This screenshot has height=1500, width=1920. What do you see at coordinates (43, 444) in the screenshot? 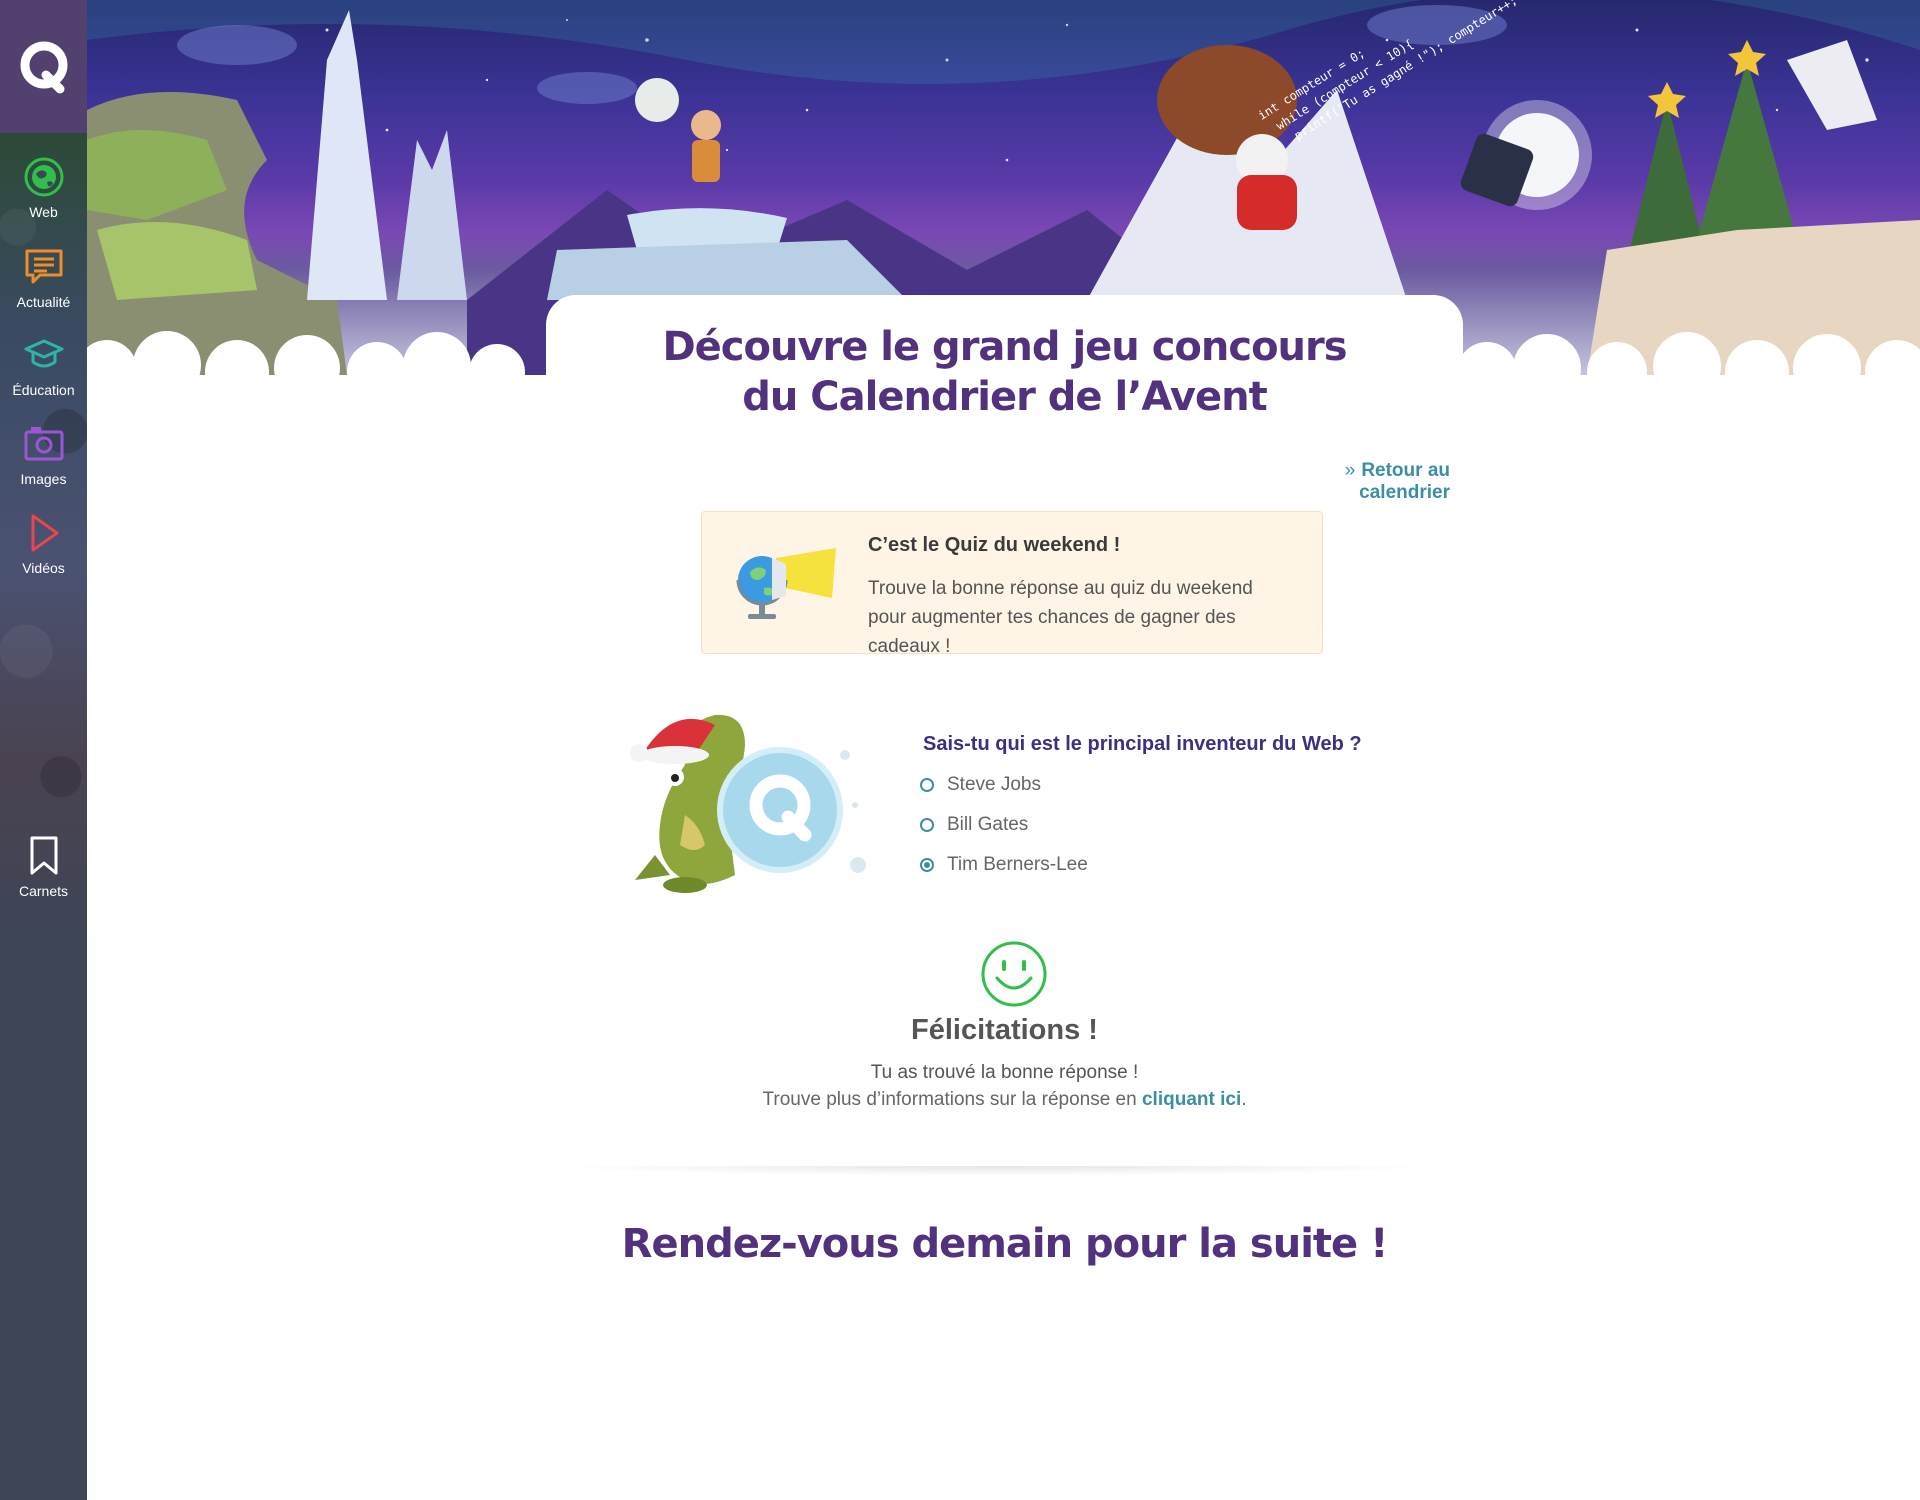
I see `camera-icon` at bounding box center [43, 444].